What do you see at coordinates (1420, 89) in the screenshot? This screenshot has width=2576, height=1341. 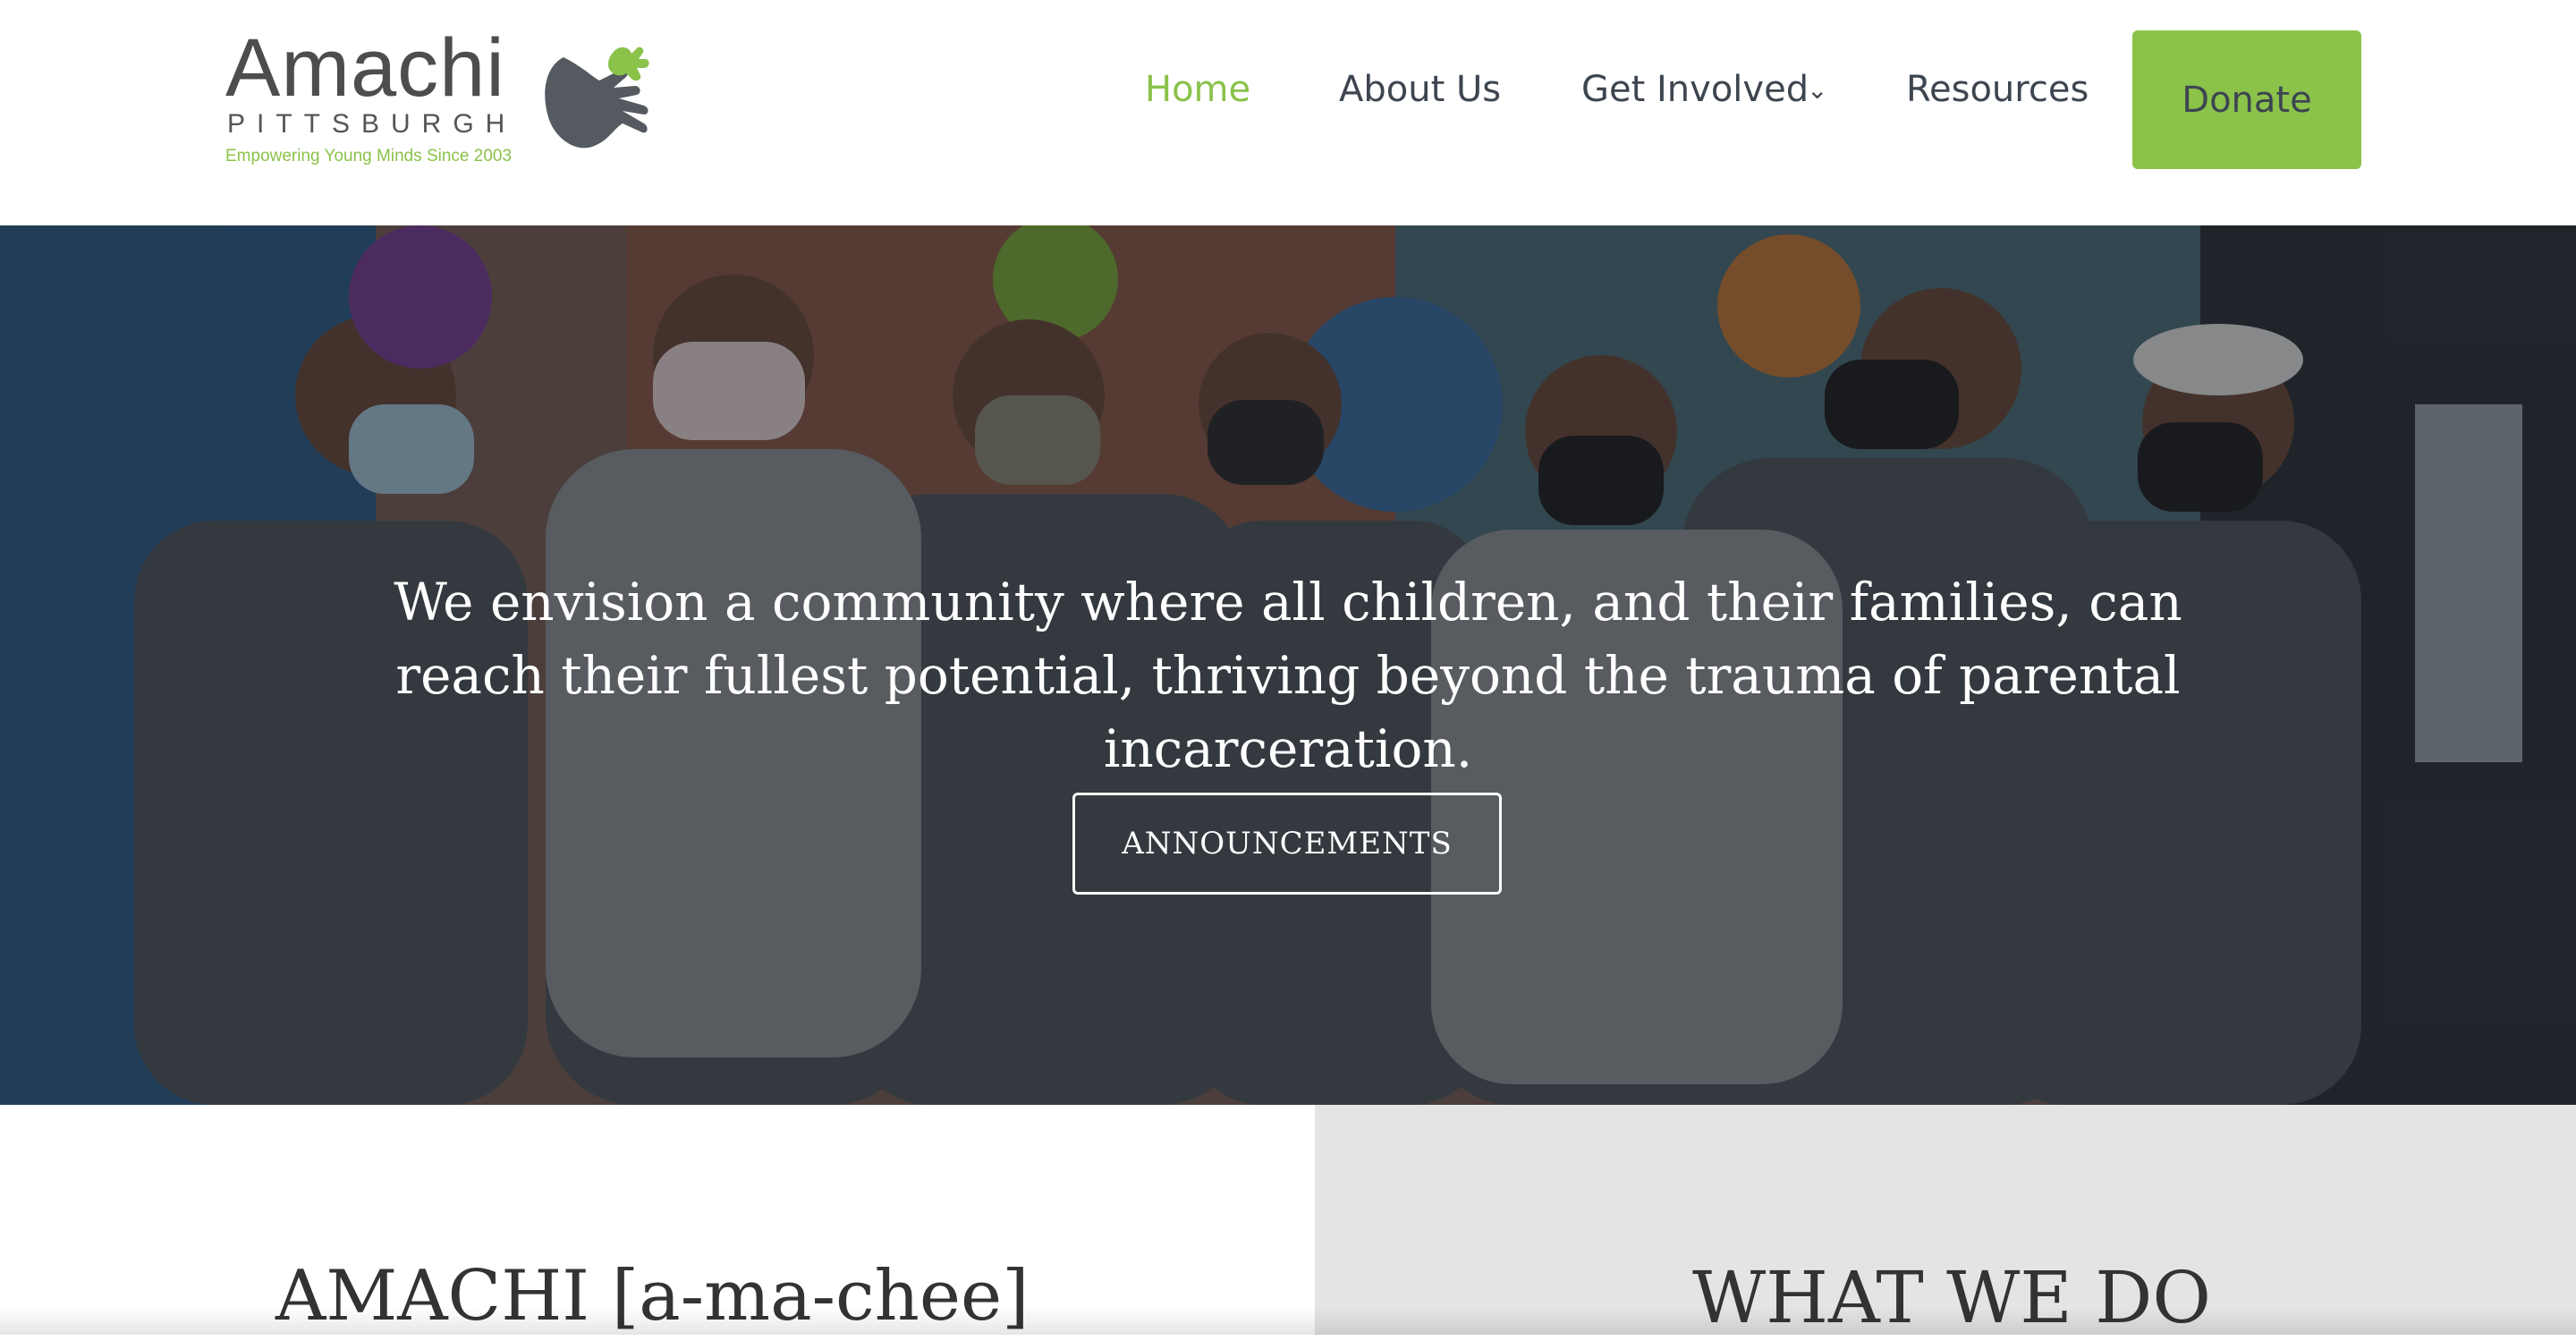 I see `nav-about-us: About Us` at bounding box center [1420, 89].